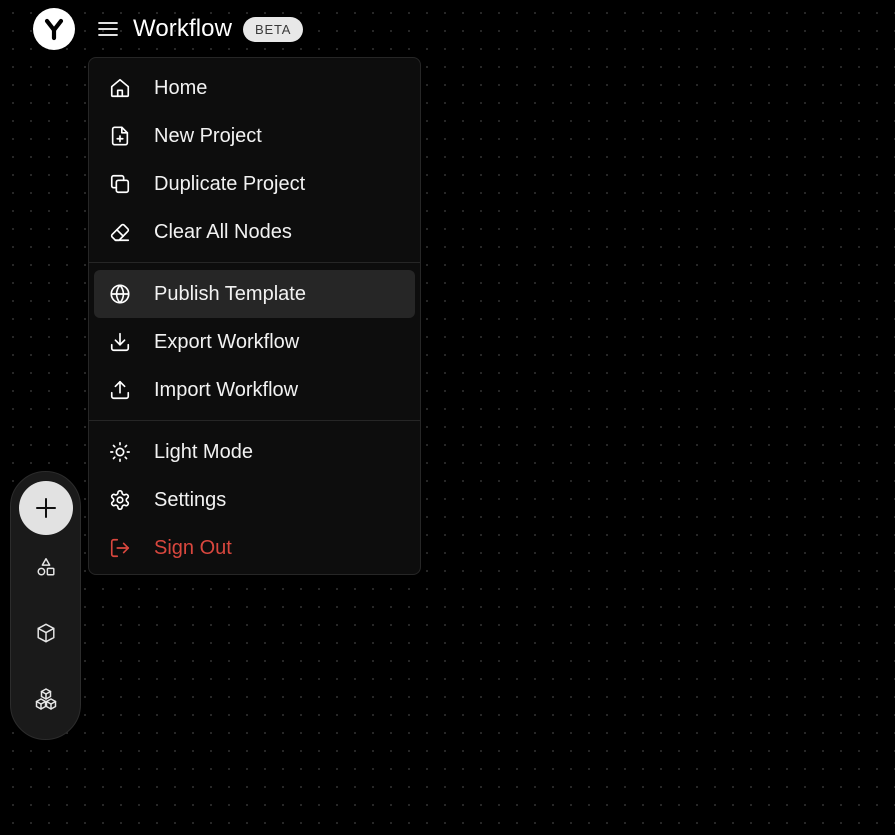  I want to click on home-icon, so click(120, 88).